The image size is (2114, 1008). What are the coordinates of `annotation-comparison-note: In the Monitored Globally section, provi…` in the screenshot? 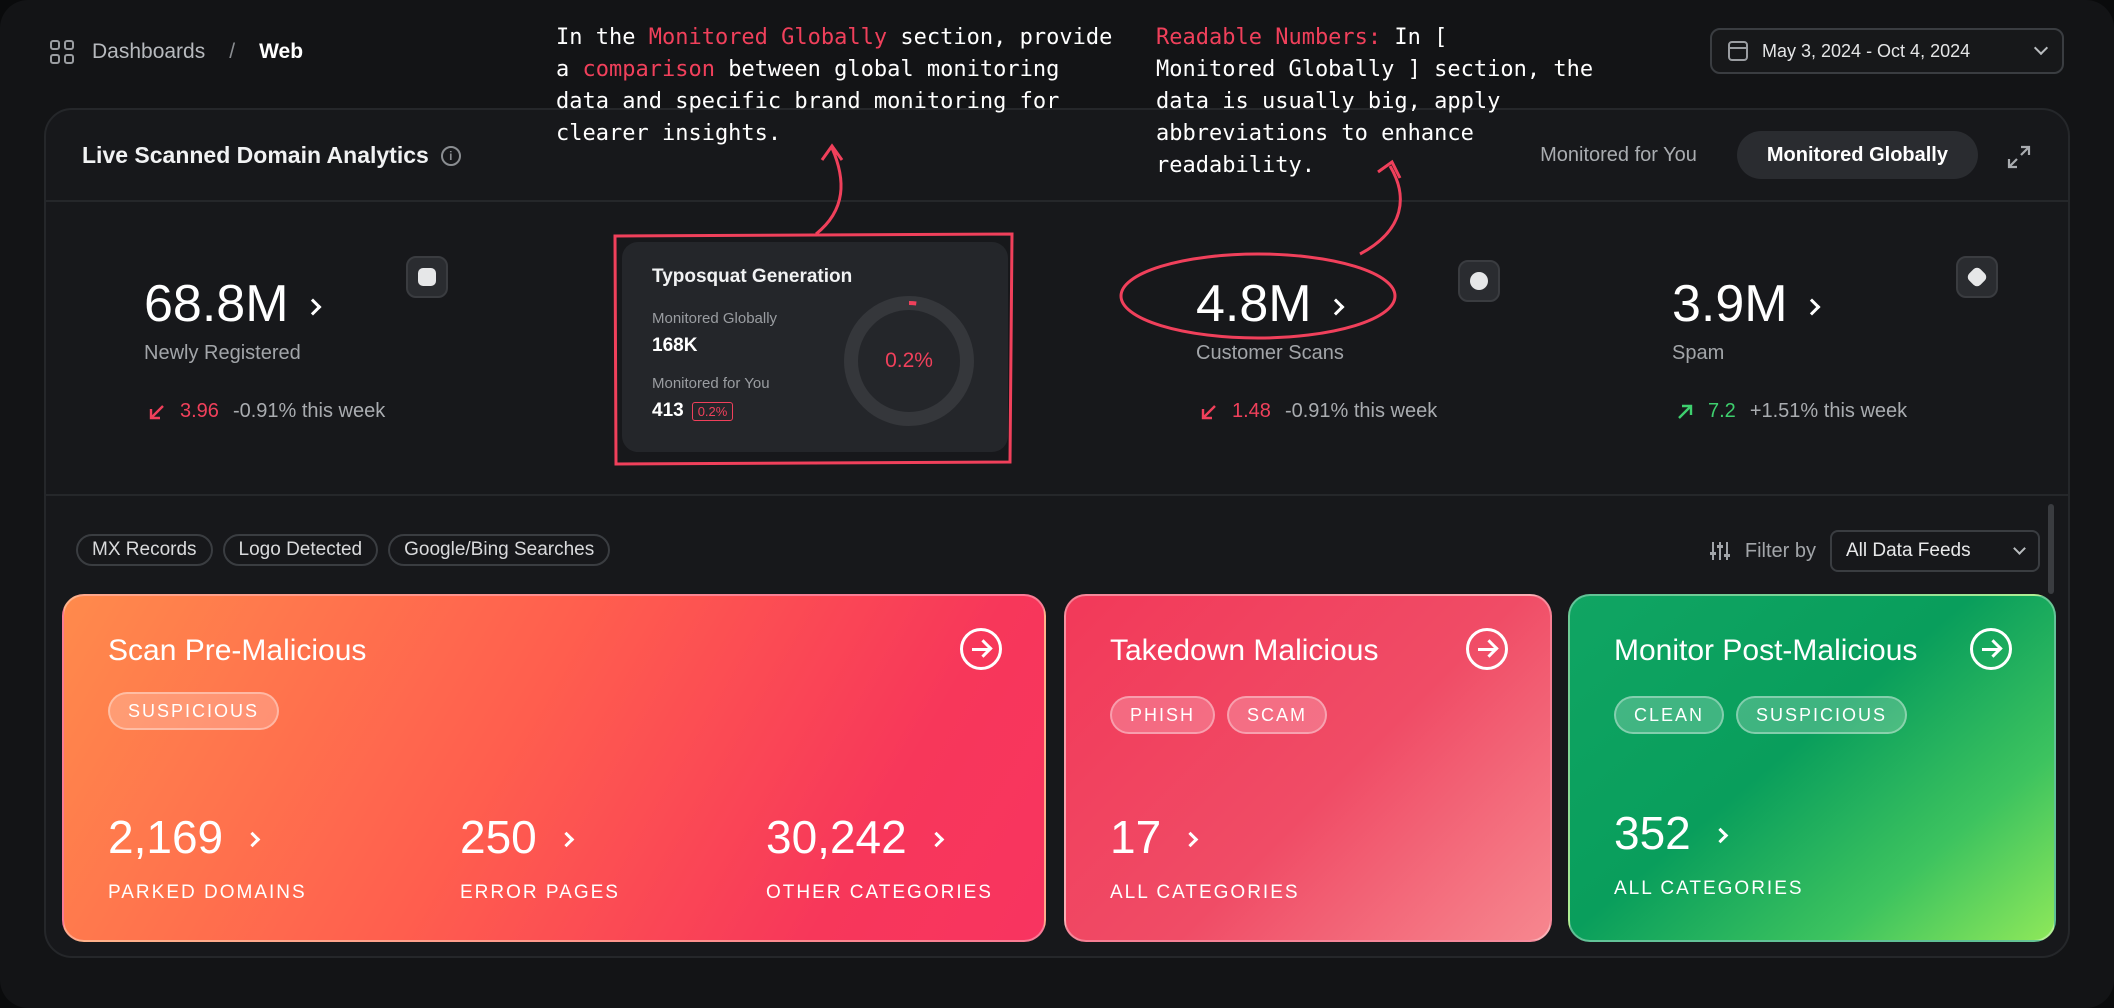 It's located at (834, 85).